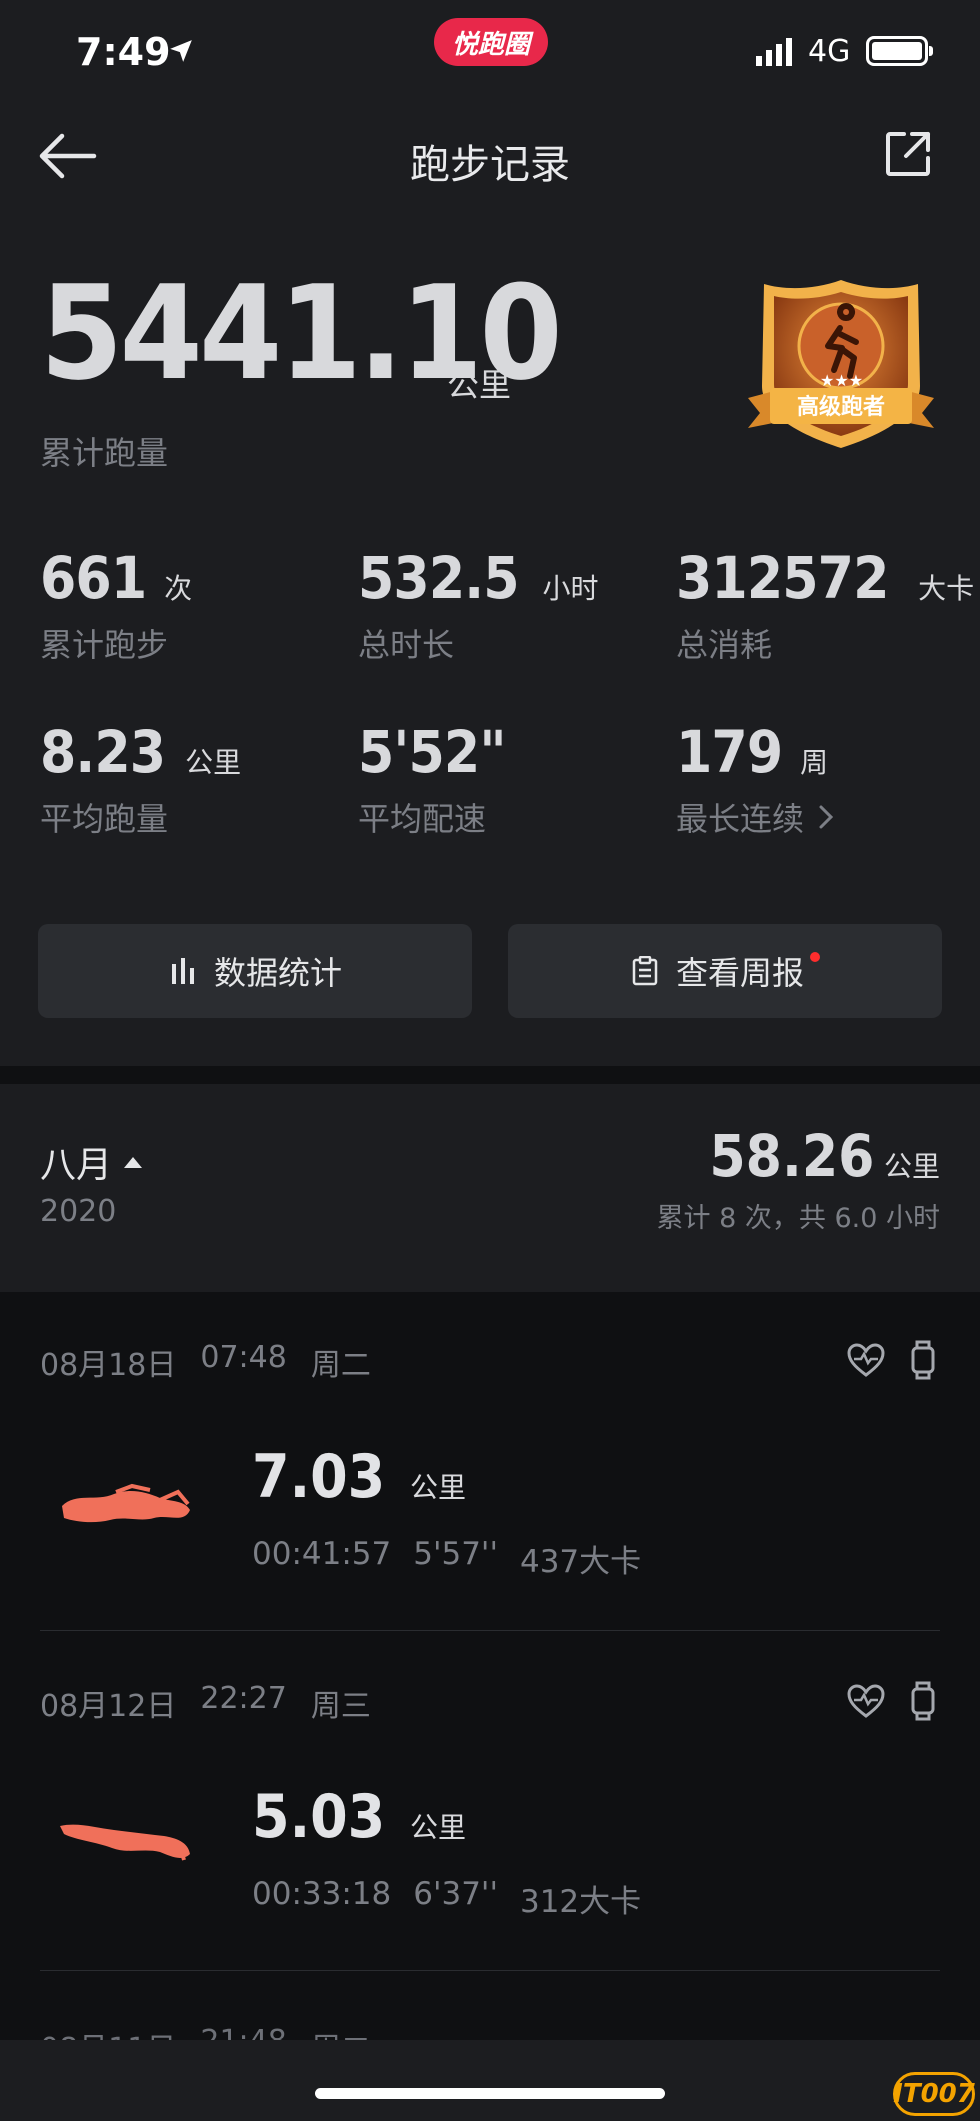 The height and width of the screenshot is (2121, 980). What do you see at coordinates (580, 1562) in the screenshot?
I see `run-calories: 437大卡` at bounding box center [580, 1562].